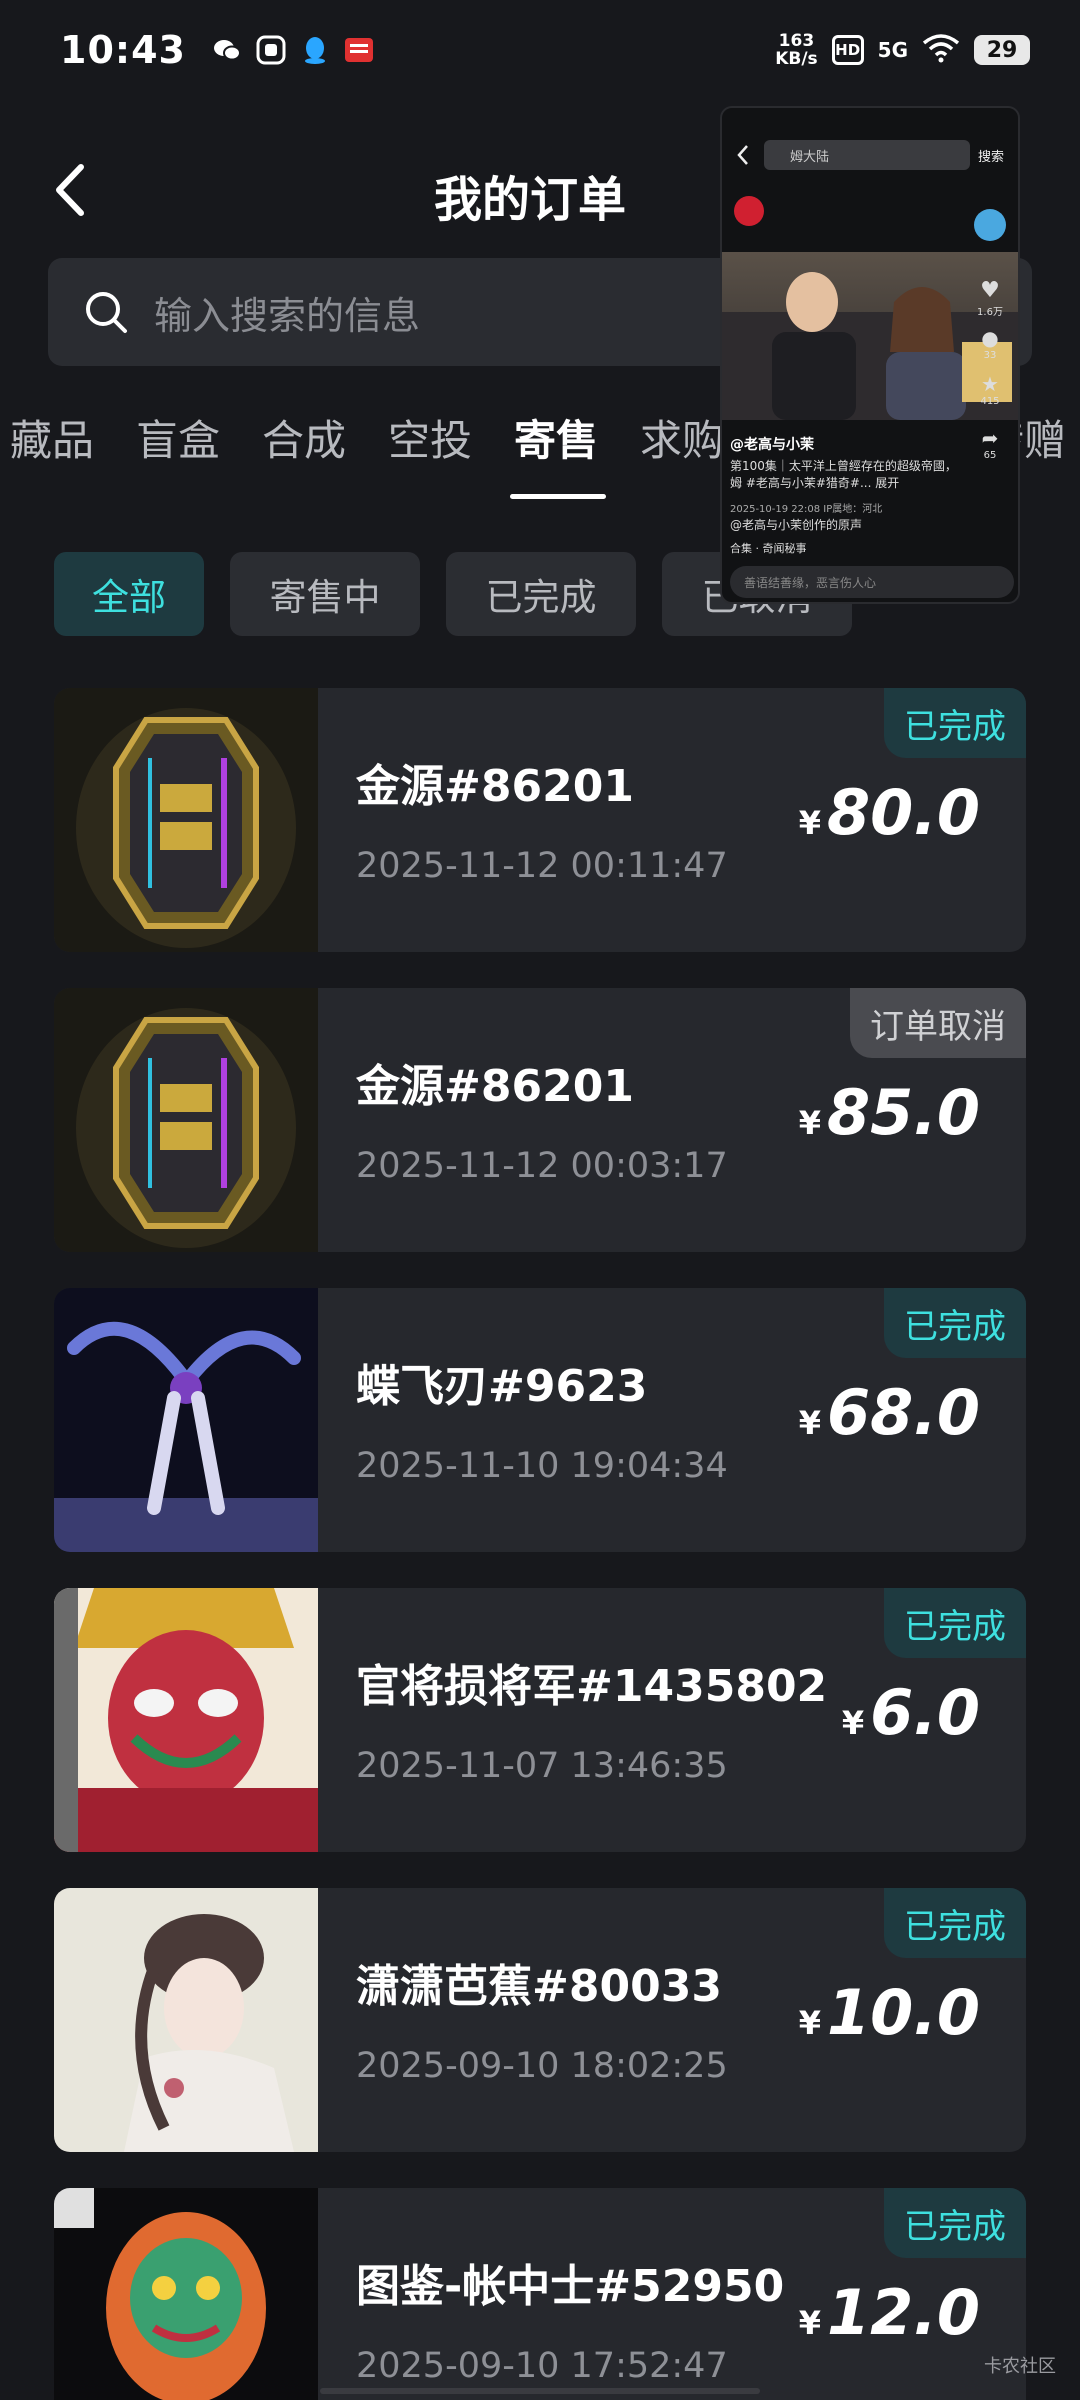 The width and height of the screenshot is (1080, 2400). What do you see at coordinates (129, 594) in the screenshot?
I see `filter-all: 全部` at bounding box center [129, 594].